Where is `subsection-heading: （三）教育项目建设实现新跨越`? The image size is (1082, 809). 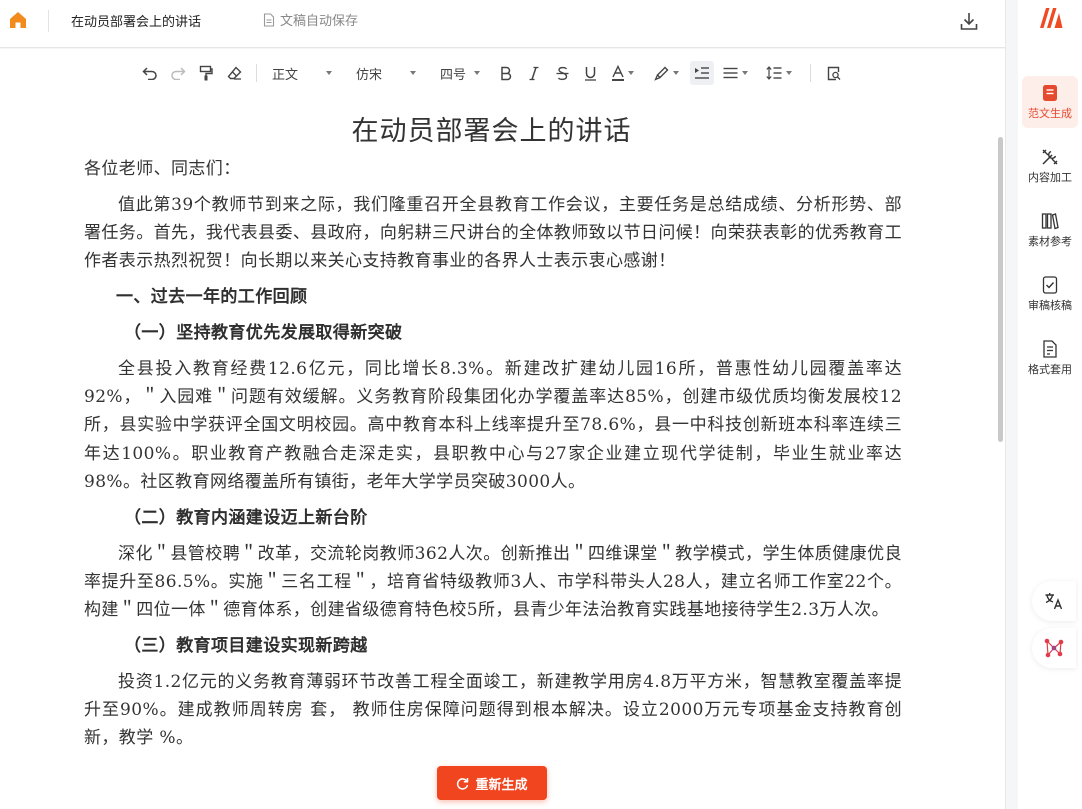 subsection-heading: （三）教育项目建设实现新跨越 is located at coordinates (493, 646).